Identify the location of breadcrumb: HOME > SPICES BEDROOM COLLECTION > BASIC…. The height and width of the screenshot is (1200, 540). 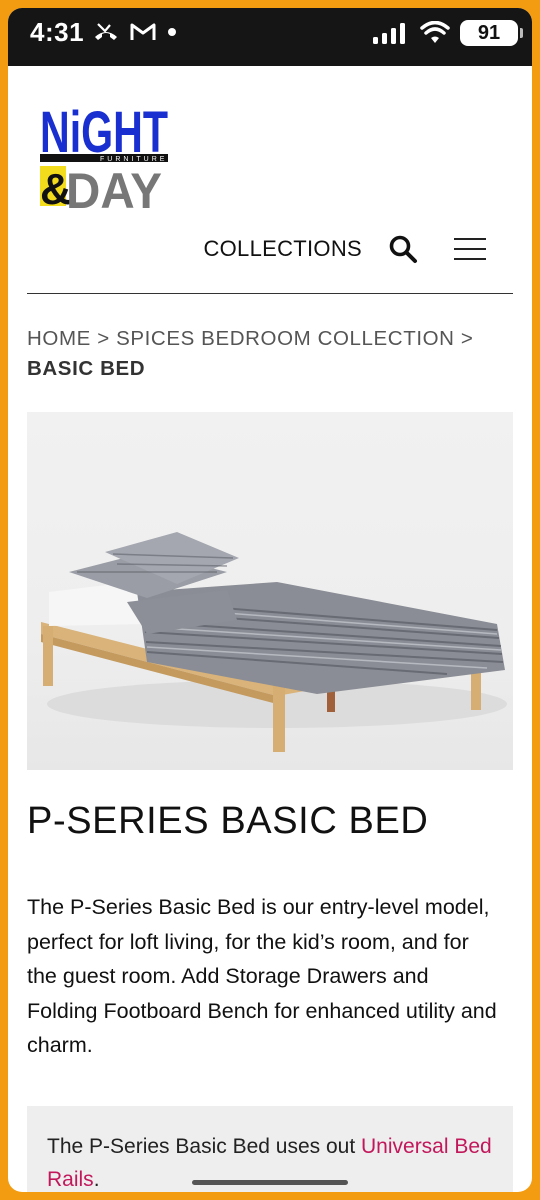
(272, 354).